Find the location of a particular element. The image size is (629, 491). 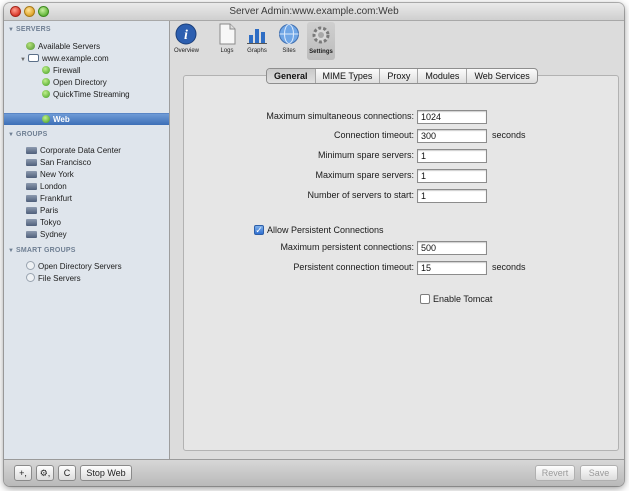

tab-general: General is located at coordinates (291, 76).